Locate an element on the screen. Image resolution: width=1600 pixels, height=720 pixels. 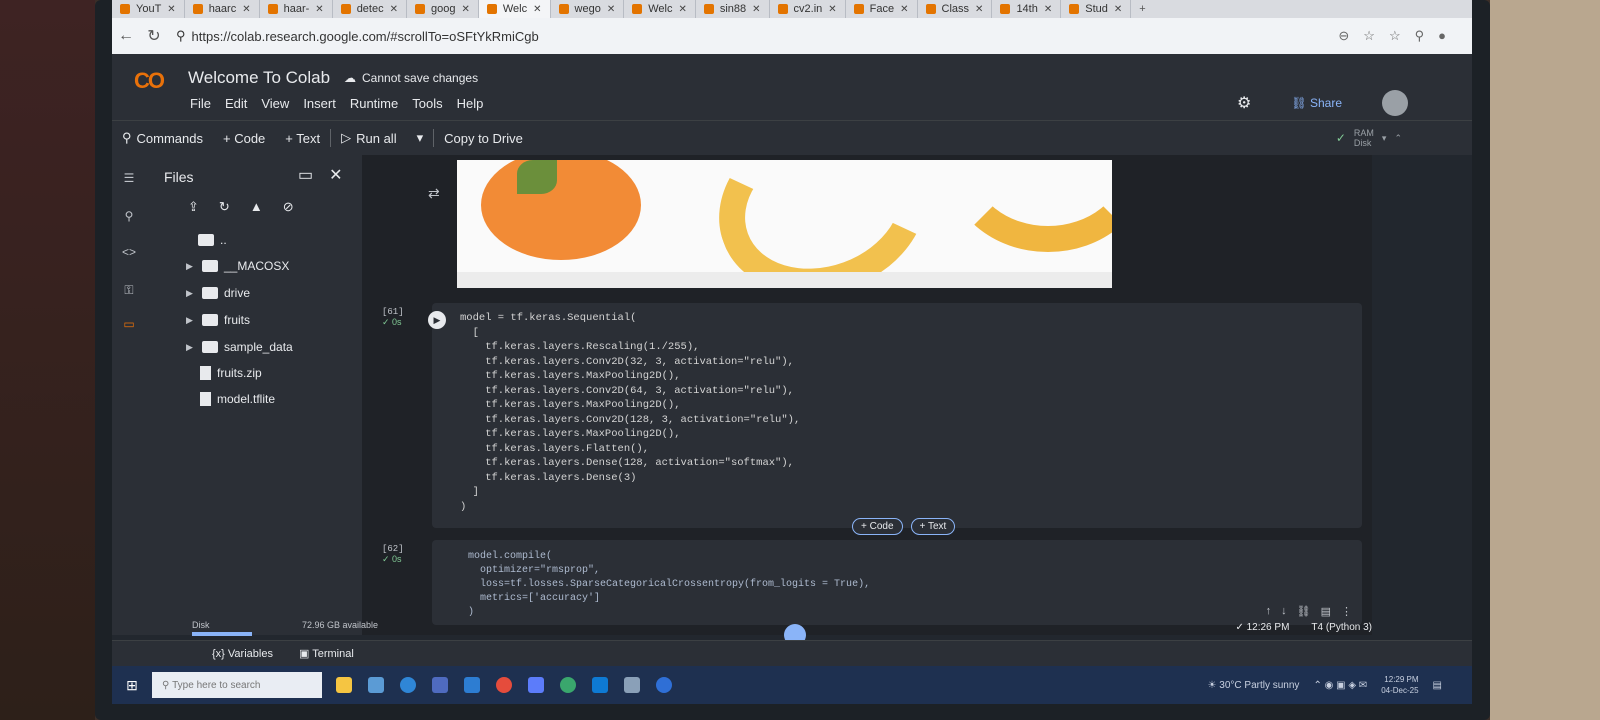
browser-tab: cv2.in ✕ is located at coordinates (808, 9).